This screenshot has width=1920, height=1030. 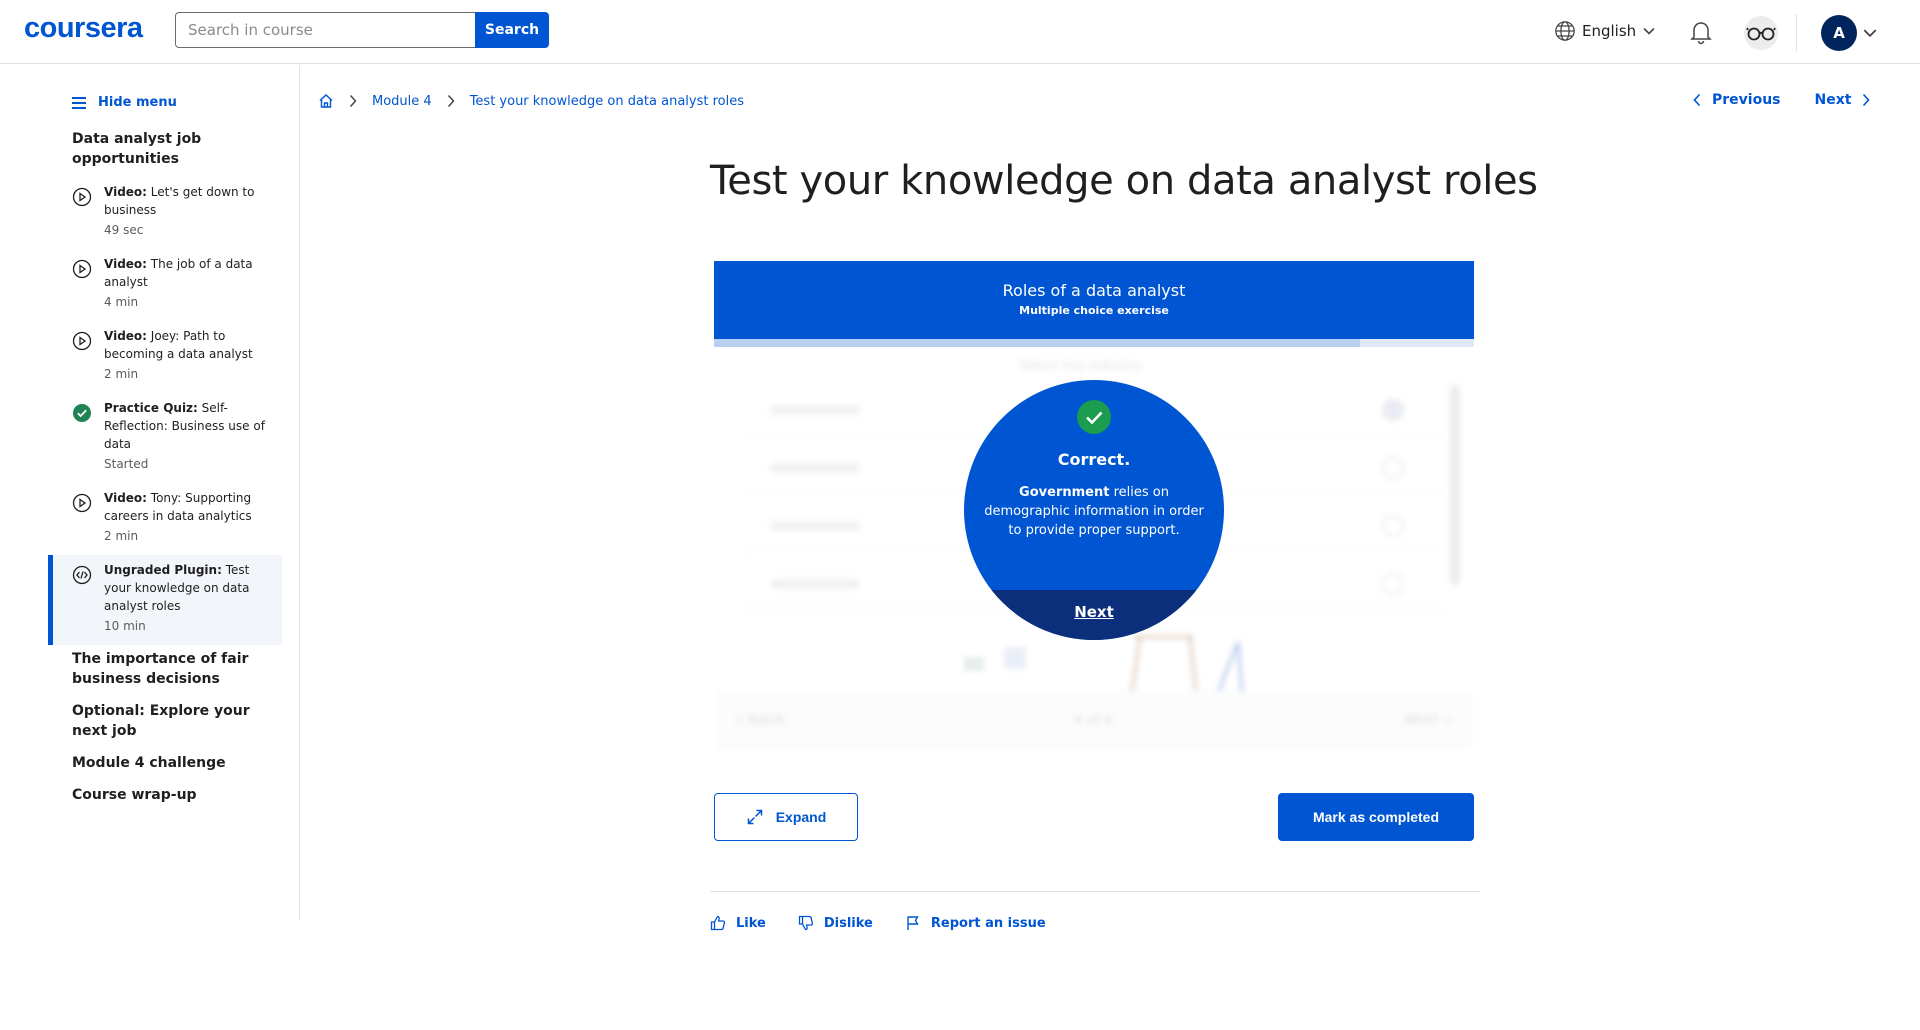 What do you see at coordinates (1094, 310) in the screenshot?
I see `plugin-subtitle: Multiple choice exercise` at bounding box center [1094, 310].